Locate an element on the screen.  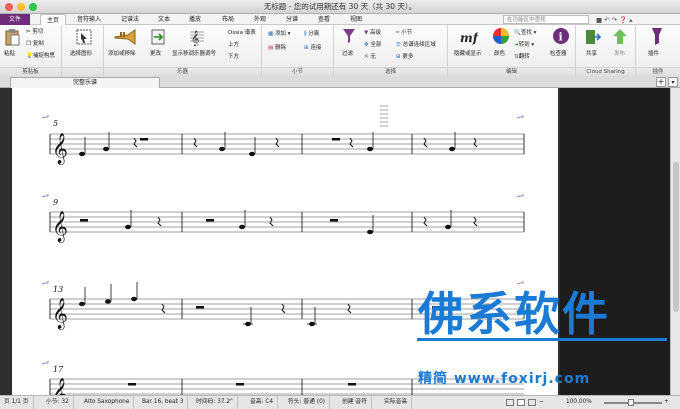
zoom-in-icon: + is located at coordinates (666, 402).